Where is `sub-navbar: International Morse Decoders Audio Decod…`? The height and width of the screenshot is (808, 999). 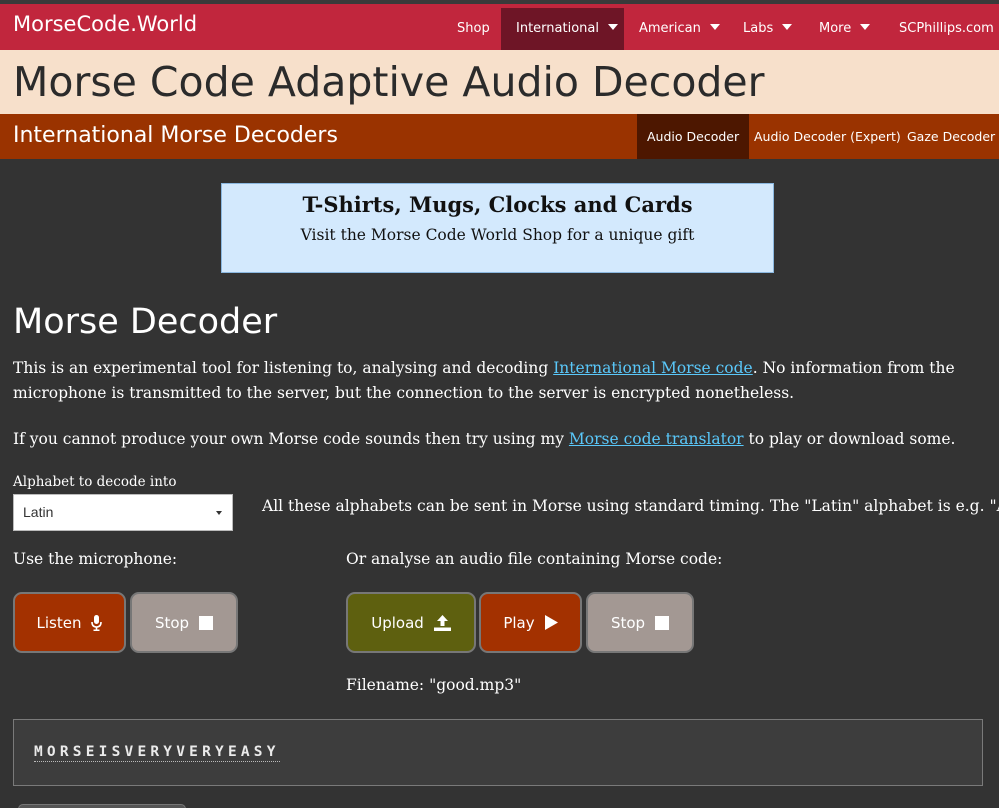 sub-navbar: International Morse Decoders Audio Decod… is located at coordinates (499, 136).